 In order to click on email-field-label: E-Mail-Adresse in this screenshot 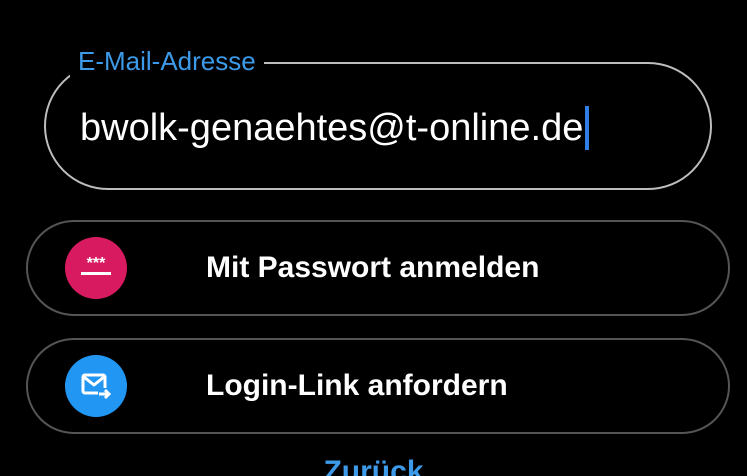, I will do `click(167, 61)`.